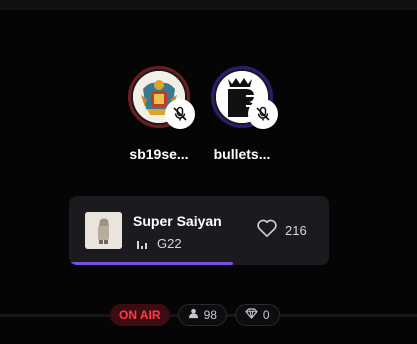 This screenshot has height=344, width=417. What do you see at coordinates (151, 263) in the screenshot?
I see `progress-fill` at bounding box center [151, 263].